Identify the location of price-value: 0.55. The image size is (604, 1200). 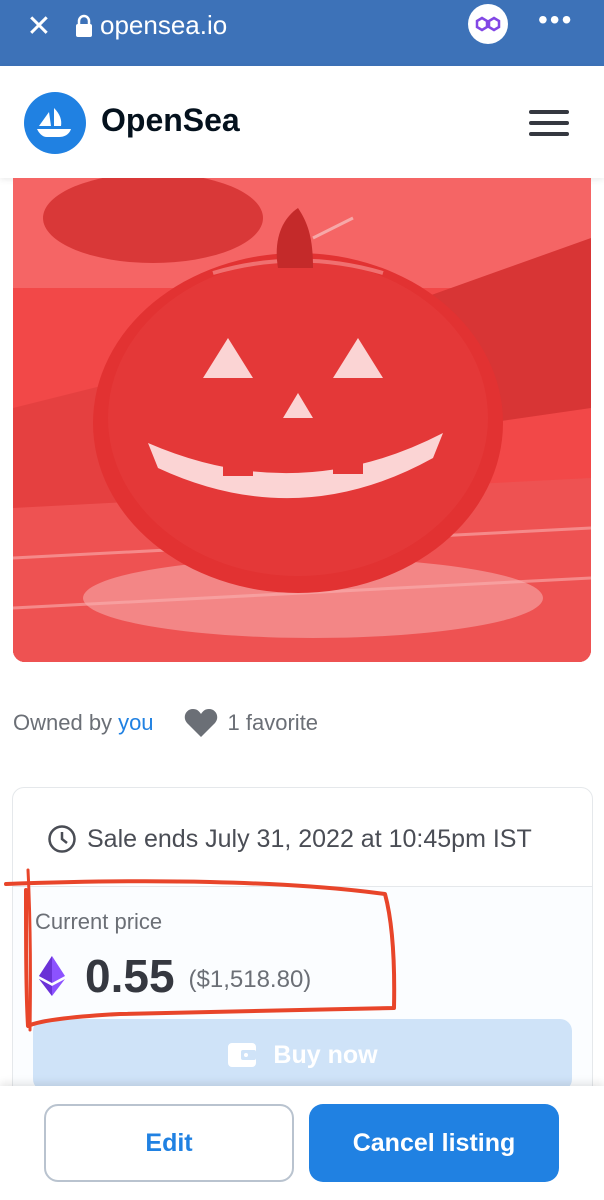
(130, 976).